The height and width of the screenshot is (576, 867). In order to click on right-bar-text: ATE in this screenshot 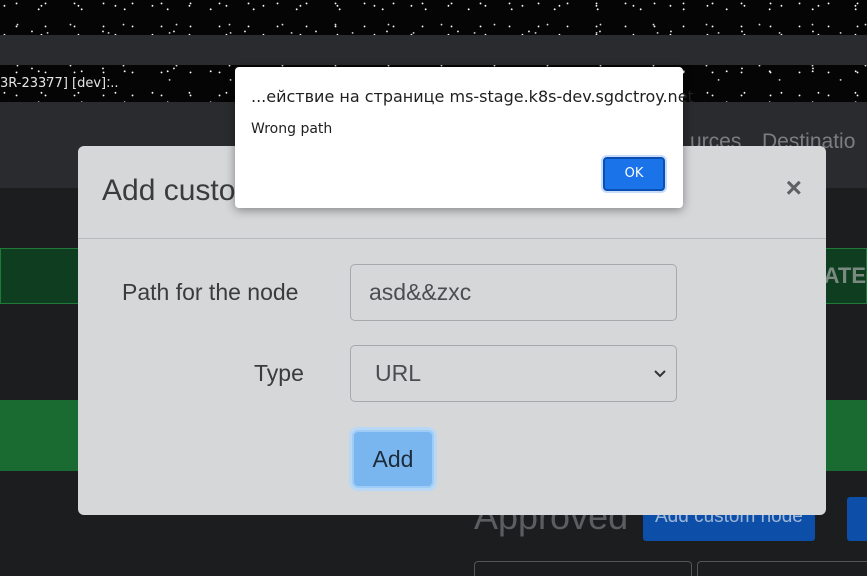, I will do `click(845, 276)`.